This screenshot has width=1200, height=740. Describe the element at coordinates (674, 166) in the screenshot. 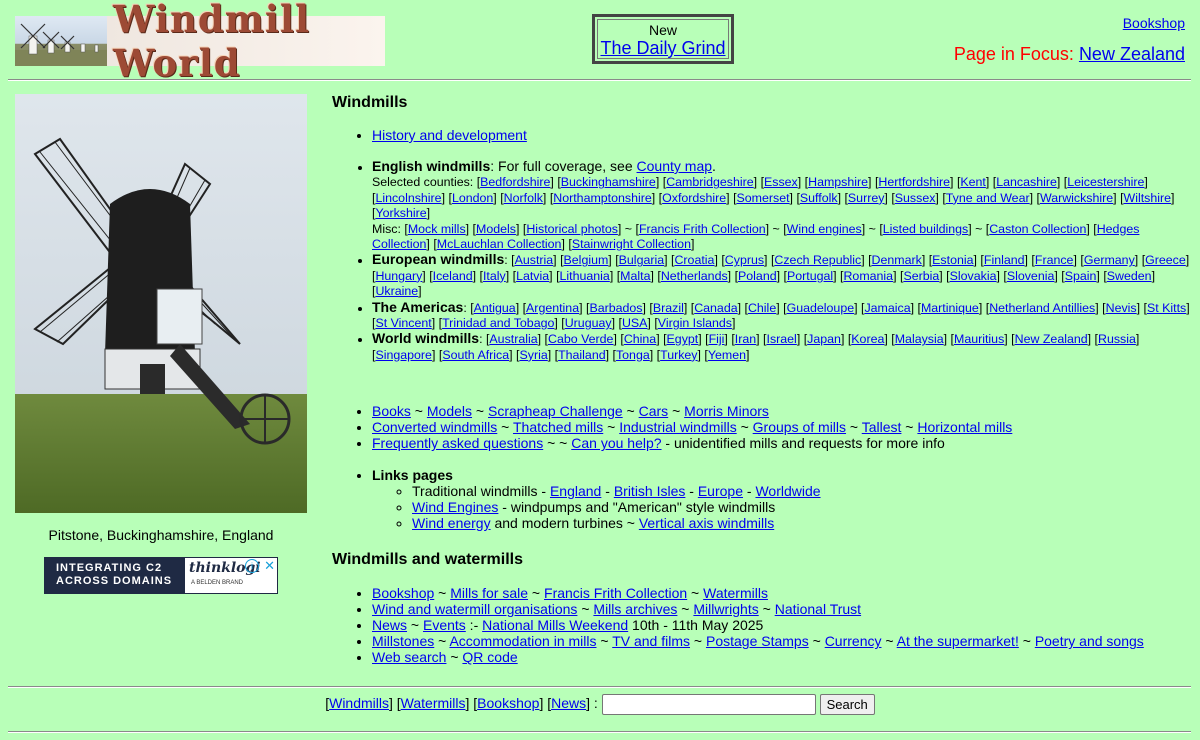

I see `county-map-link: County map` at that location.